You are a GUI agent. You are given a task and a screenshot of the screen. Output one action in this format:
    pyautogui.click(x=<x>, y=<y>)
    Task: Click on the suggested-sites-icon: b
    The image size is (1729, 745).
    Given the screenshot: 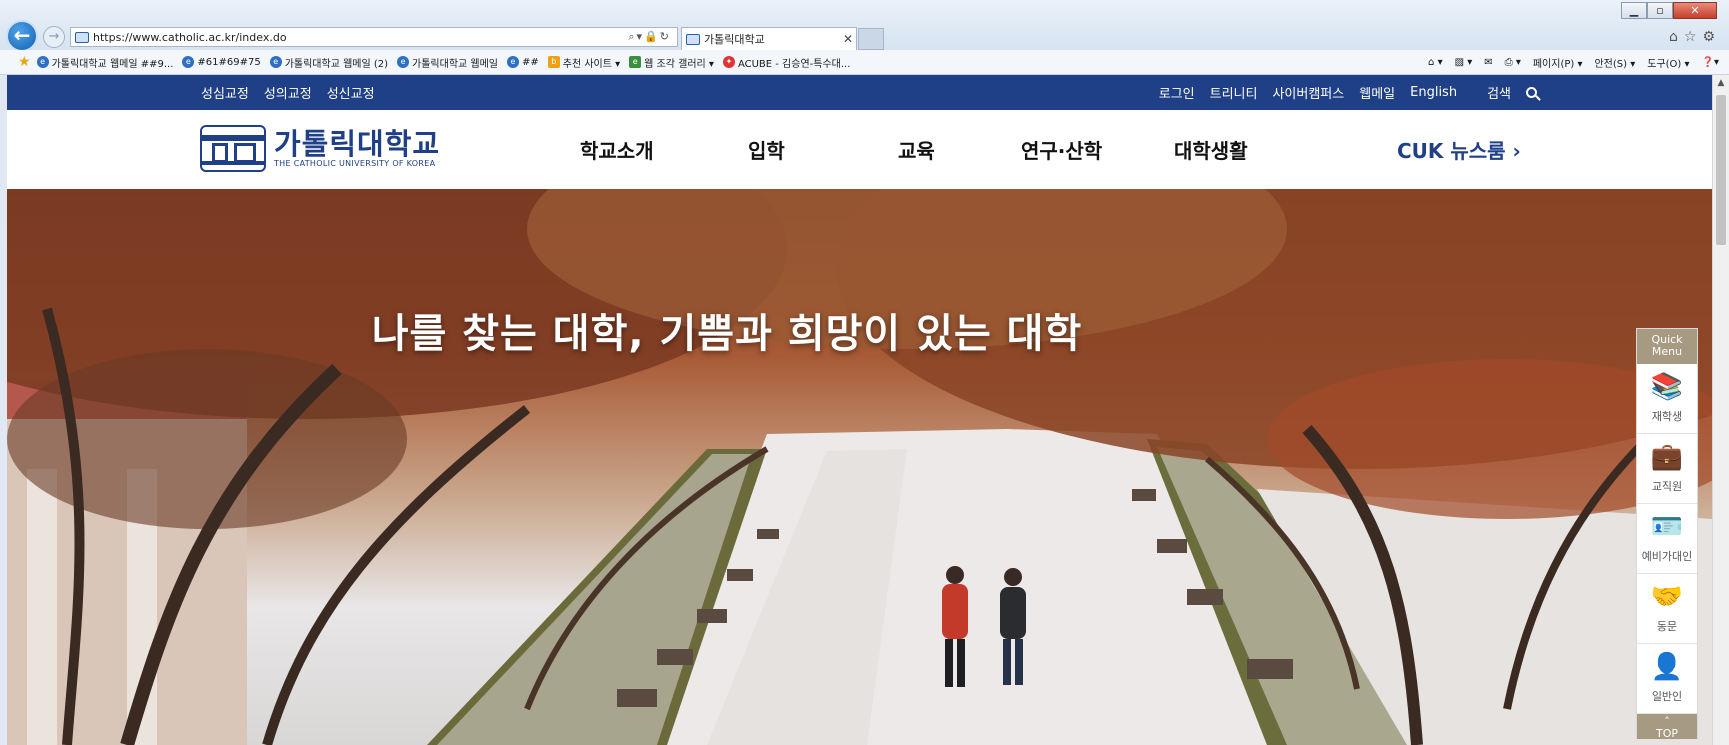 What is the action you would take?
    pyautogui.click(x=553, y=62)
    